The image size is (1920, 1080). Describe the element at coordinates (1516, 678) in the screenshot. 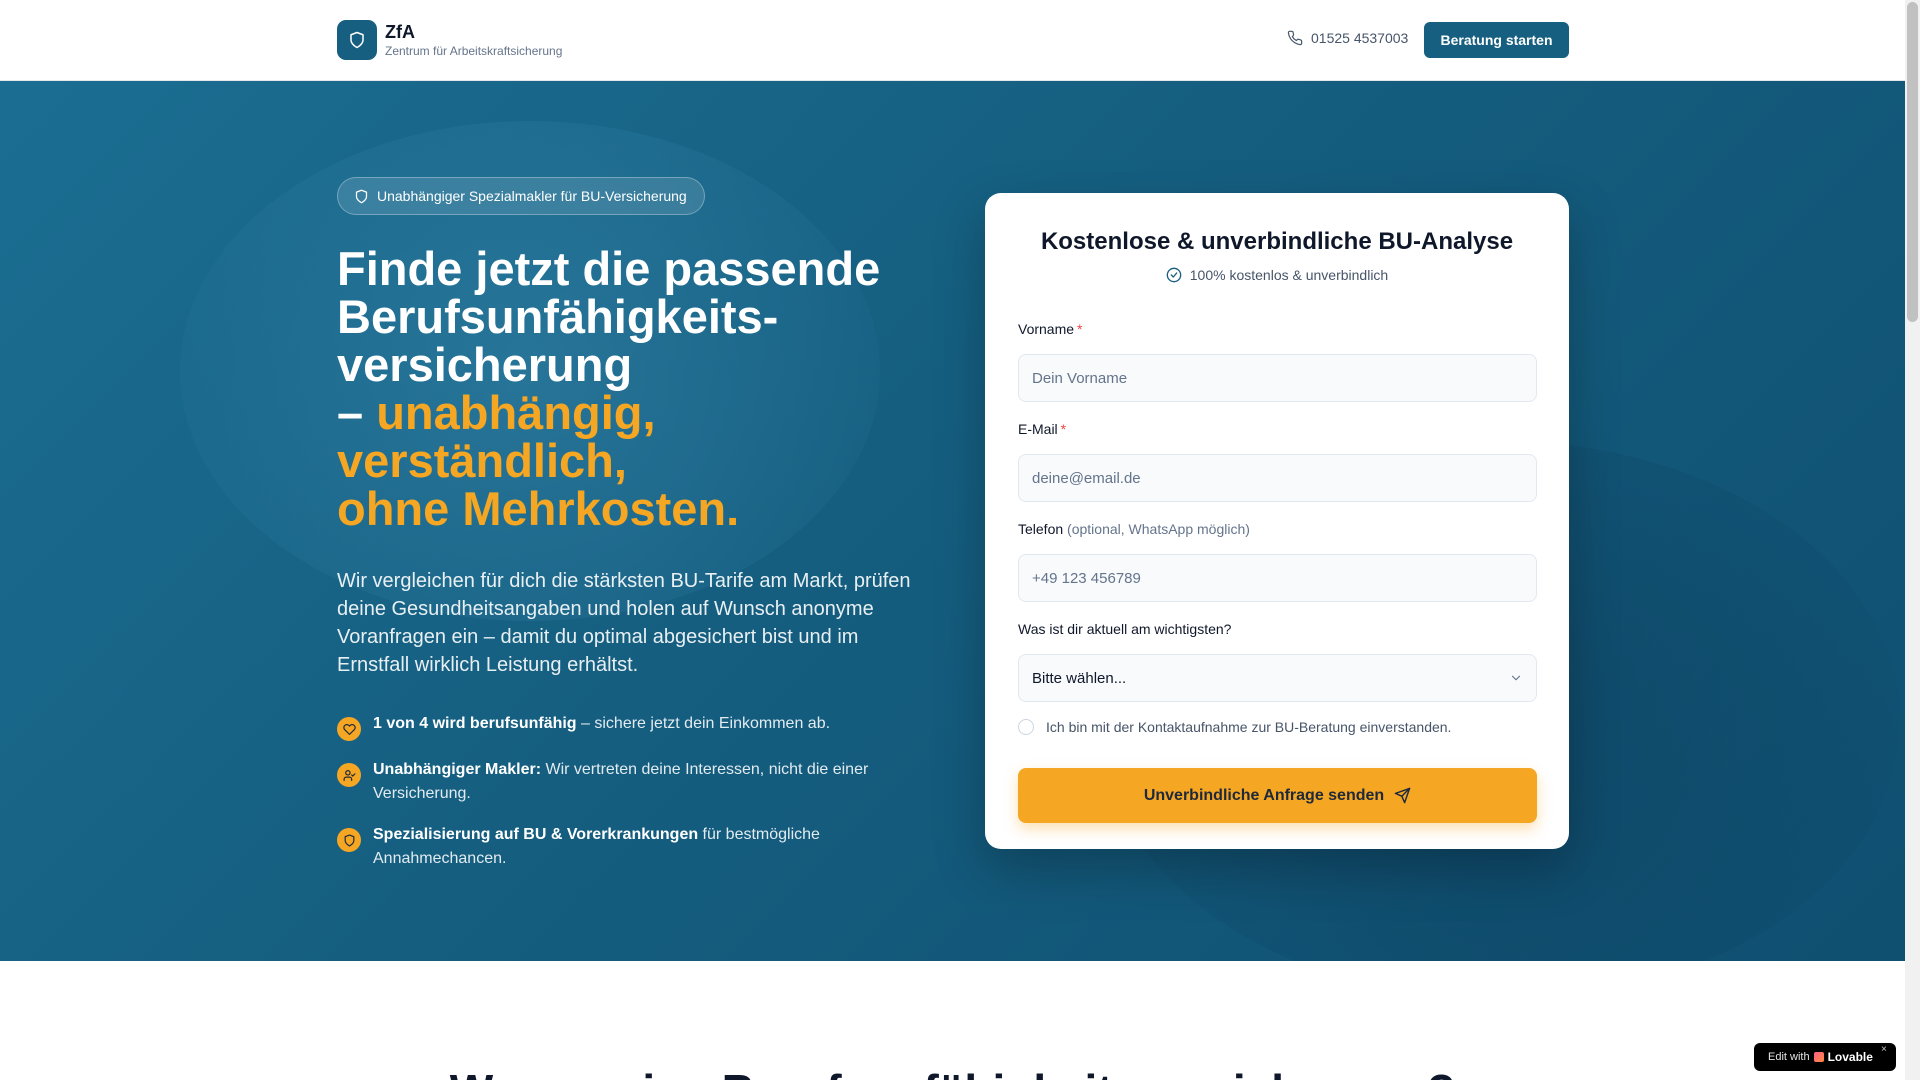

I see `chevron-down-icon` at that location.